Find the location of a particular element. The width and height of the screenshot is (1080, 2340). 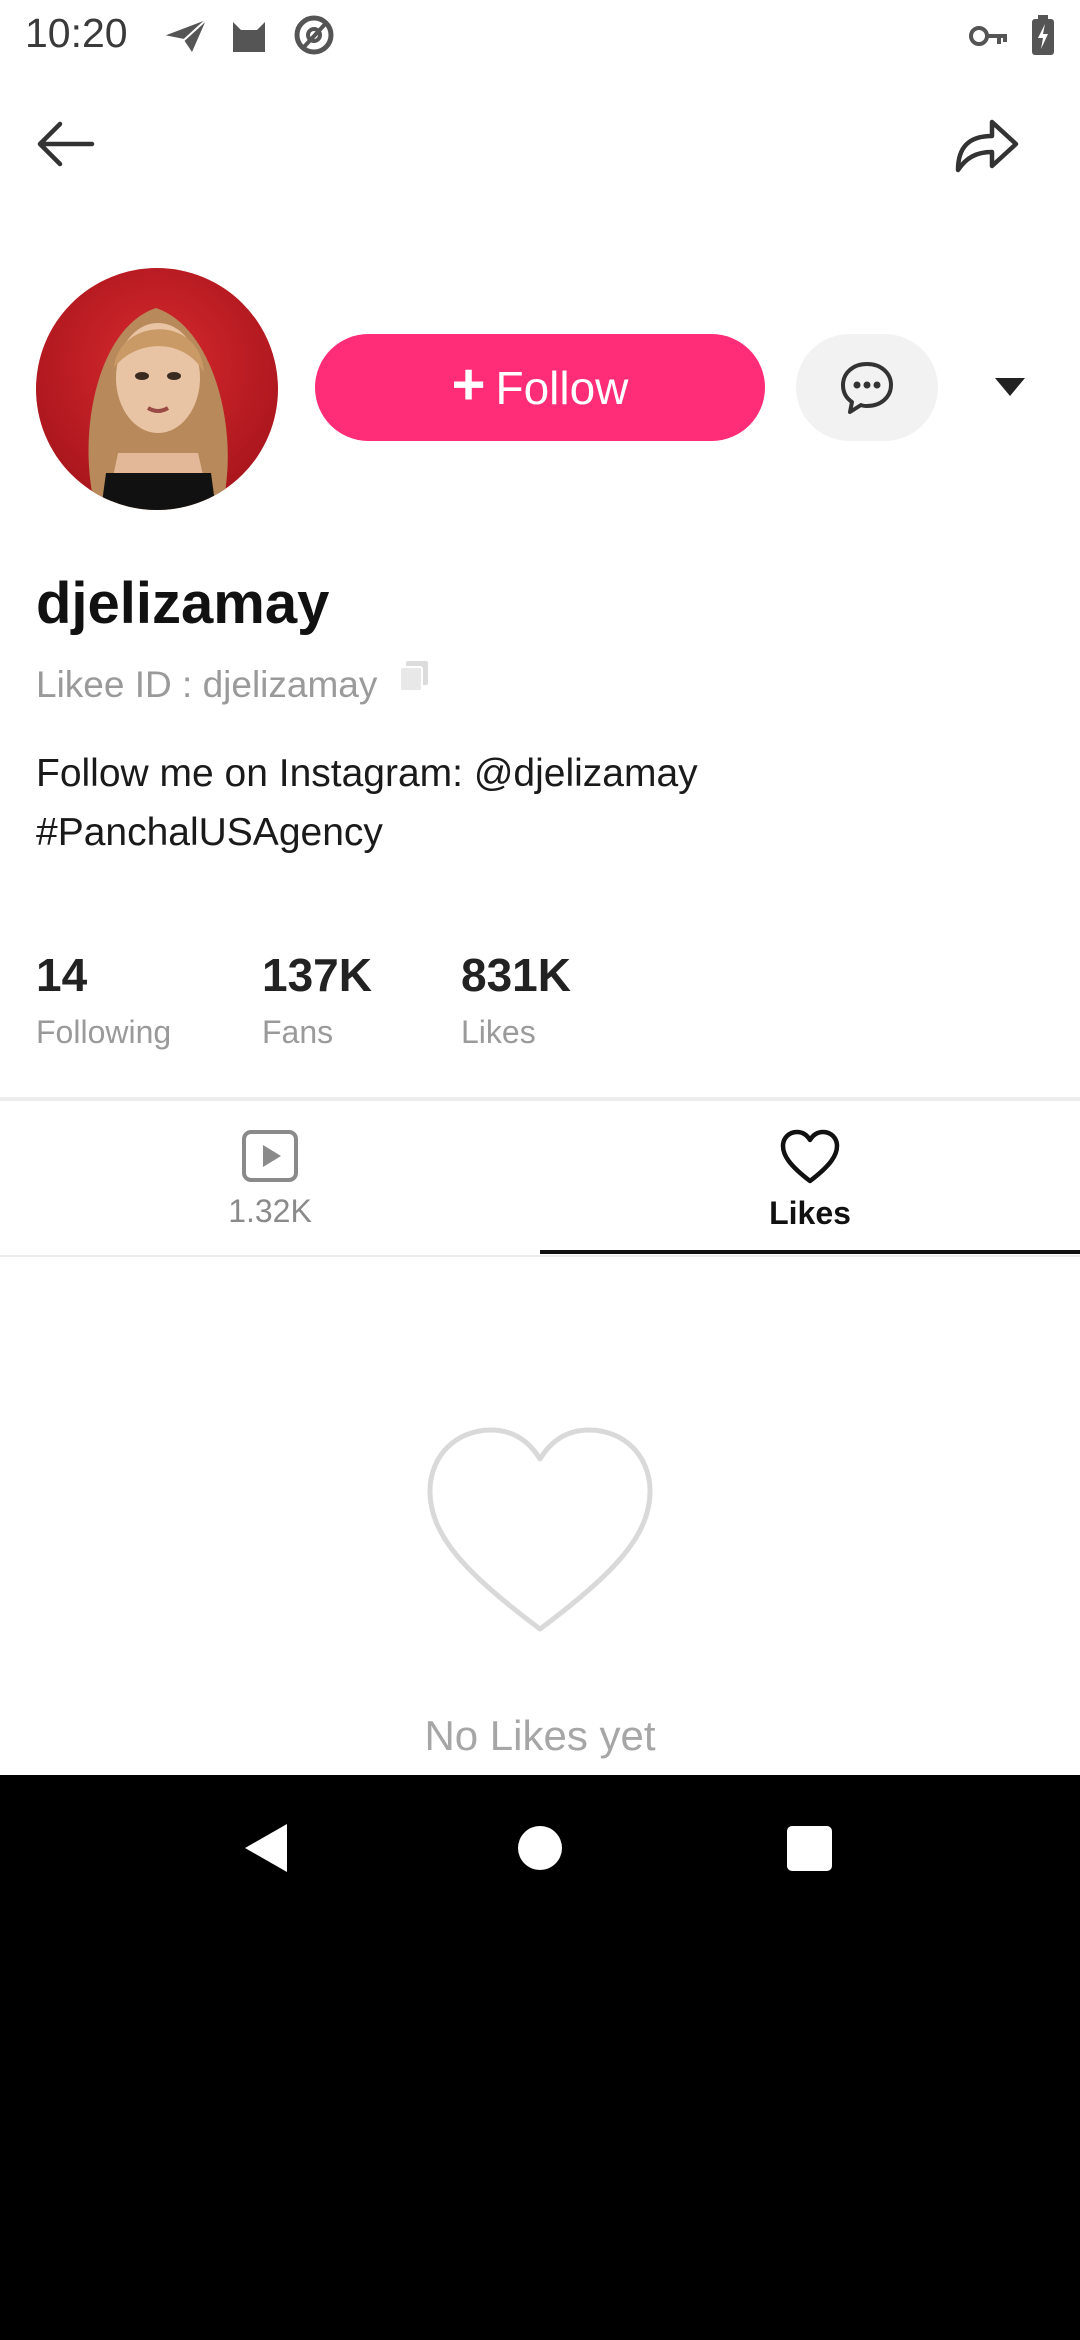

stat-value: 831K is located at coordinates (516, 975).